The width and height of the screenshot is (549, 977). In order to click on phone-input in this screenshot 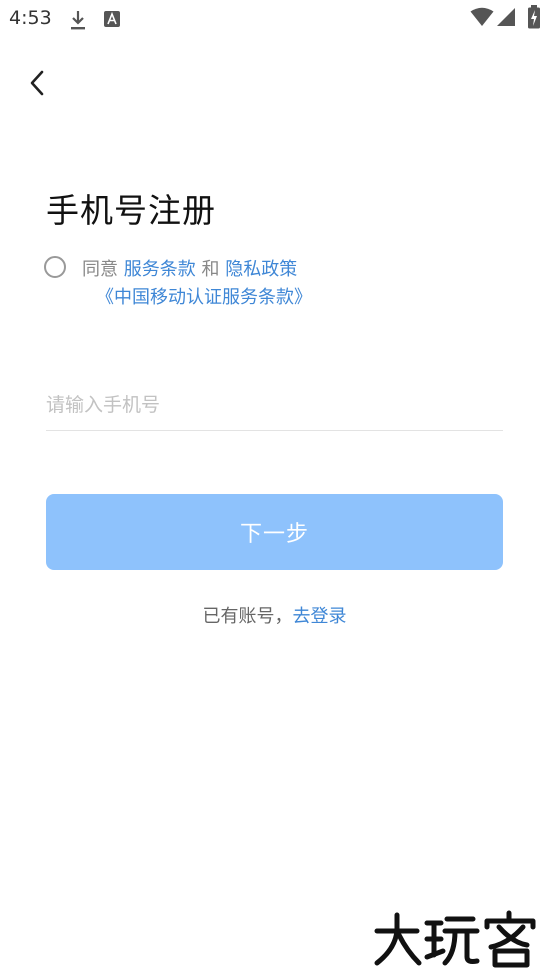, I will do `click(274, 405)`.